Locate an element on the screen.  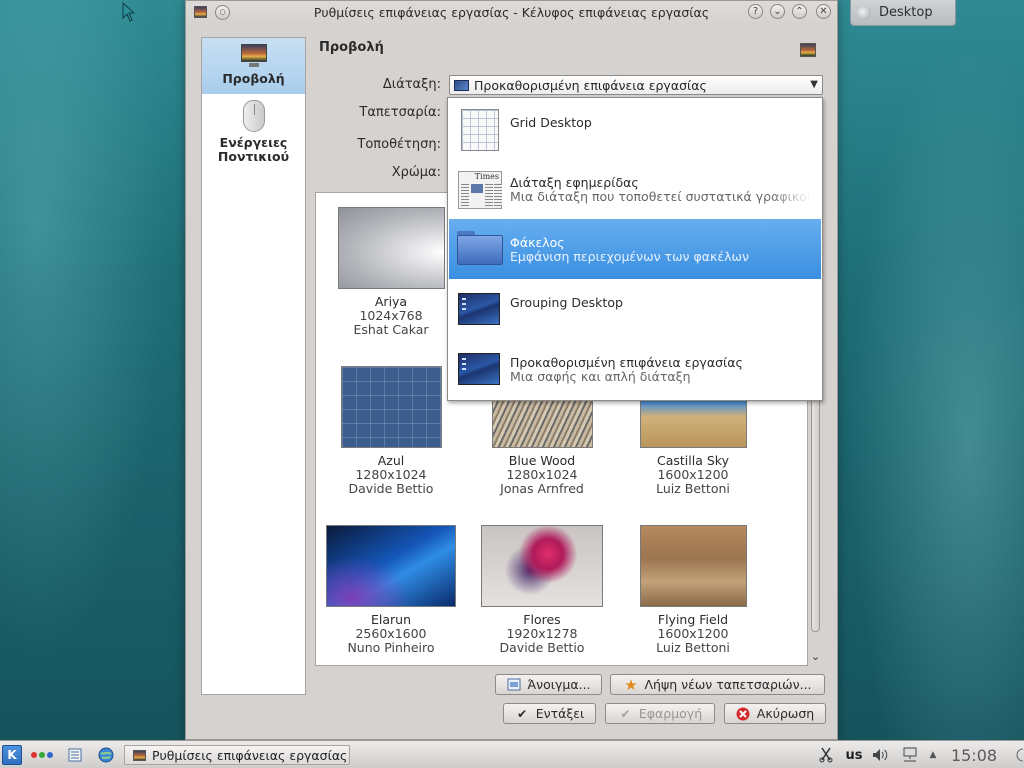
checkmark-icon: ✔ is located at coordinates (522, 713).